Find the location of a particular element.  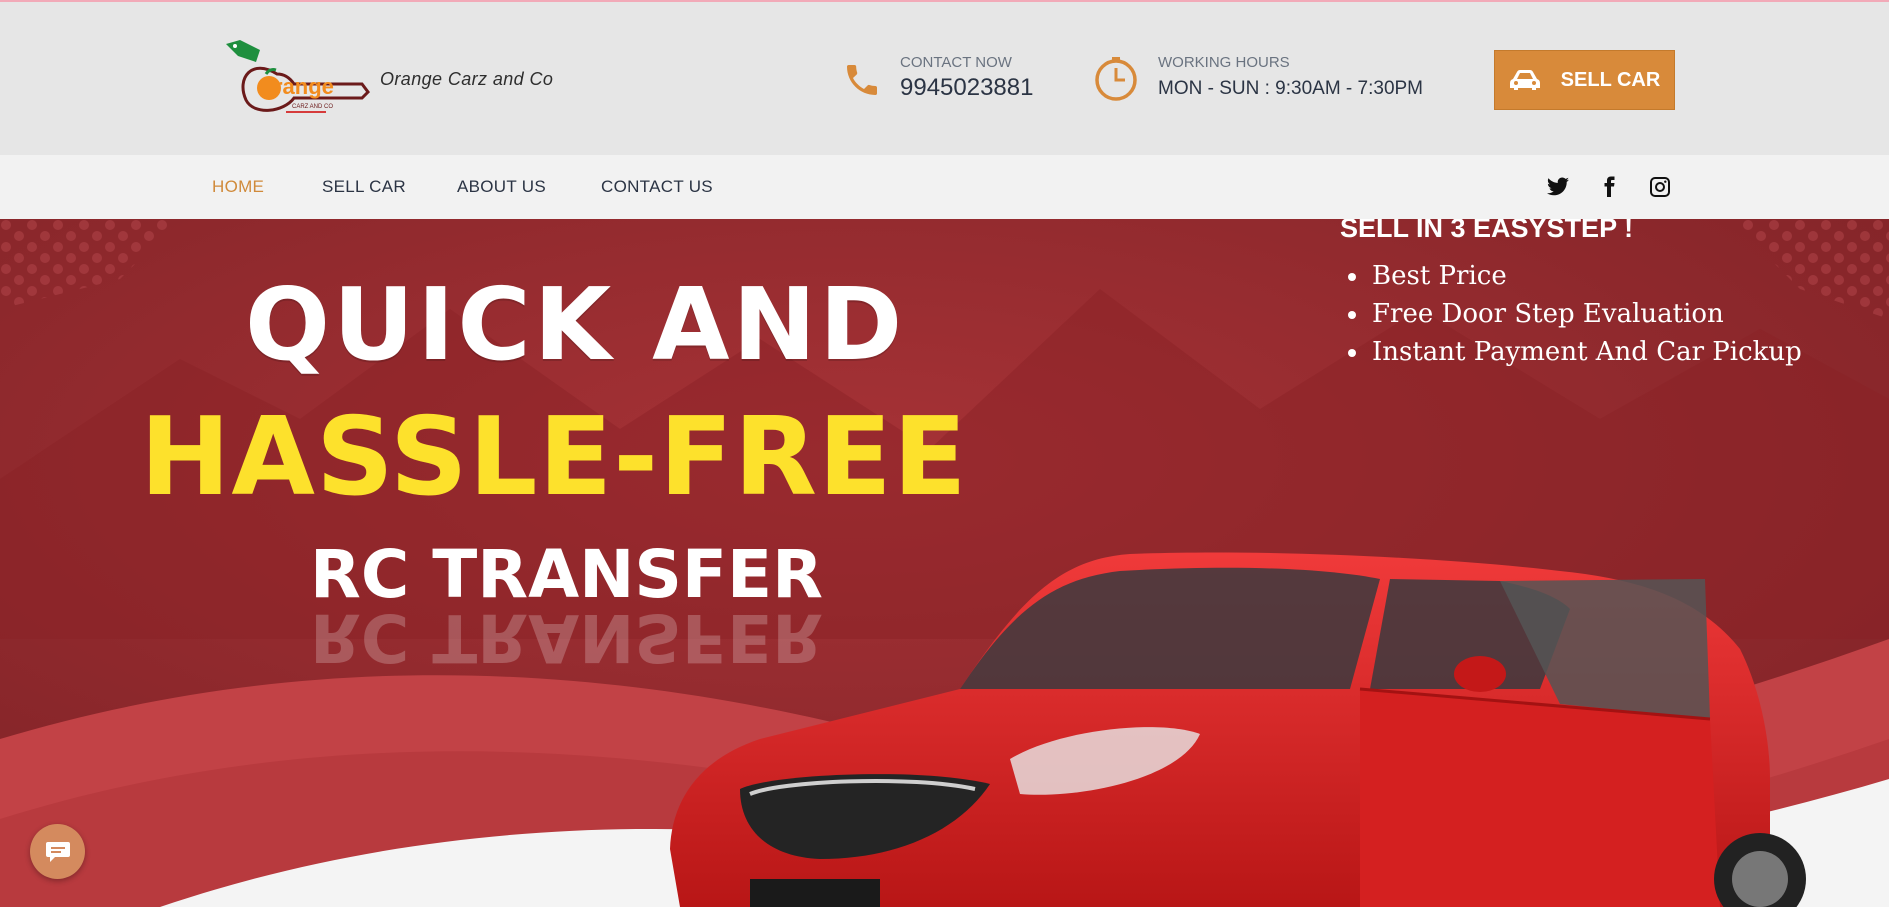

svg-text: range is located at coordinates (304, 86).